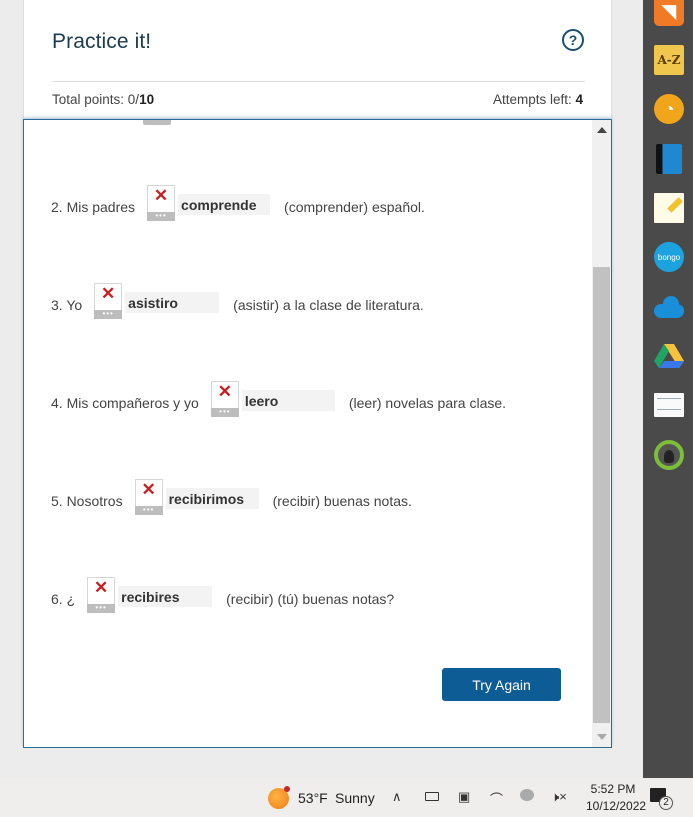 The image size is (693, 817). What do you see at coordinates (328, 305) in the screenshot?
I see `question-suffix: (asistir) a la clase de literatura.` at bounding box center [328, 305].